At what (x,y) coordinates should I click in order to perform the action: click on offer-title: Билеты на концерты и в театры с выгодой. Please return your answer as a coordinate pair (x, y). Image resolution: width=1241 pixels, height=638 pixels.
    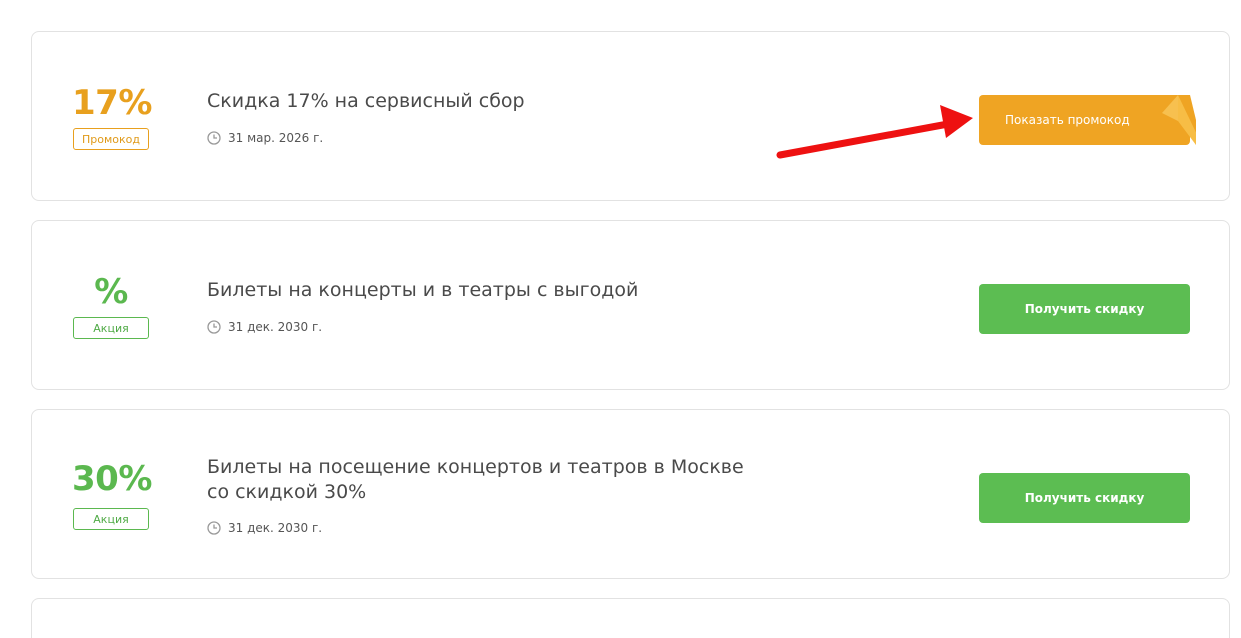
    Looking at the image, I should click on (423, 290).